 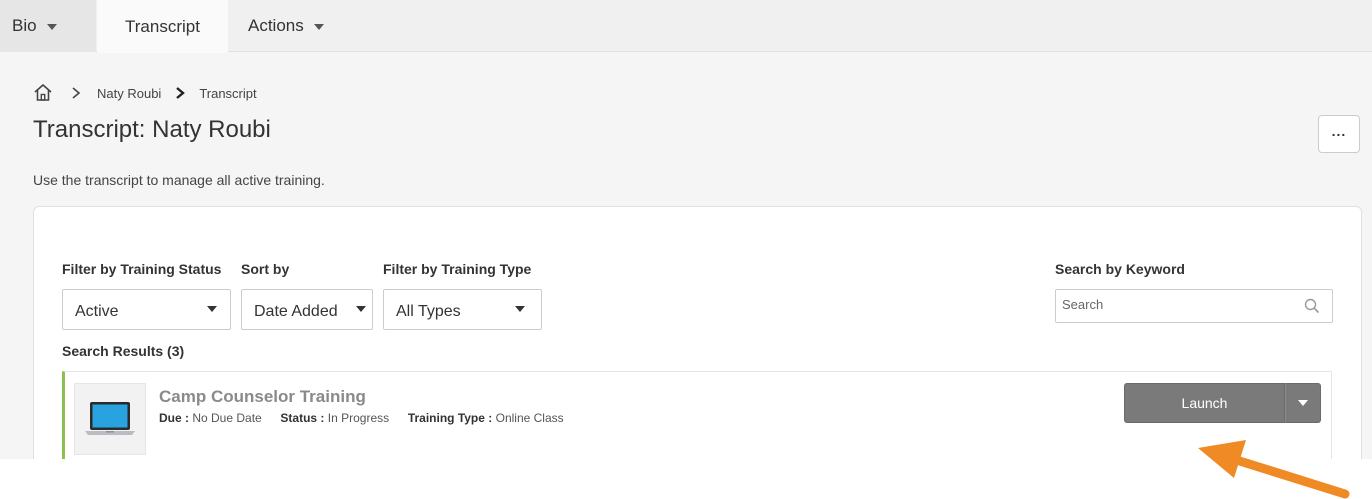 What do you see at coordinates (142, 269) in the screenshot?
I see `filter-status-label: Filter by Training Status` at bounding box center [142, 269].